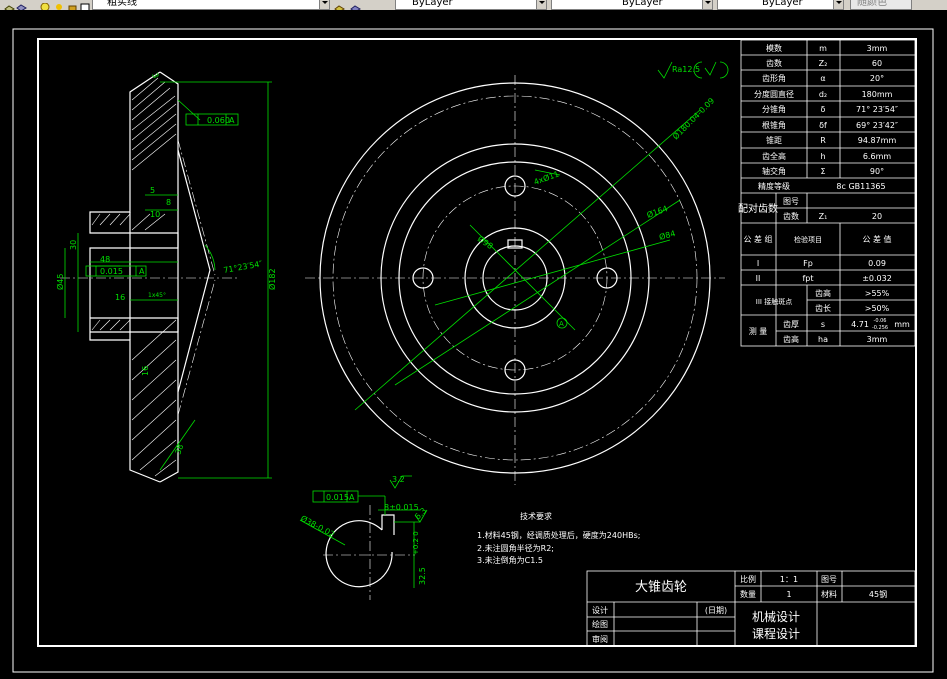 This screenshot has width=947, height=679. Describe the element at coordinates (878, 594) in the screenshot. I see `material-value: 45钢` at that location.